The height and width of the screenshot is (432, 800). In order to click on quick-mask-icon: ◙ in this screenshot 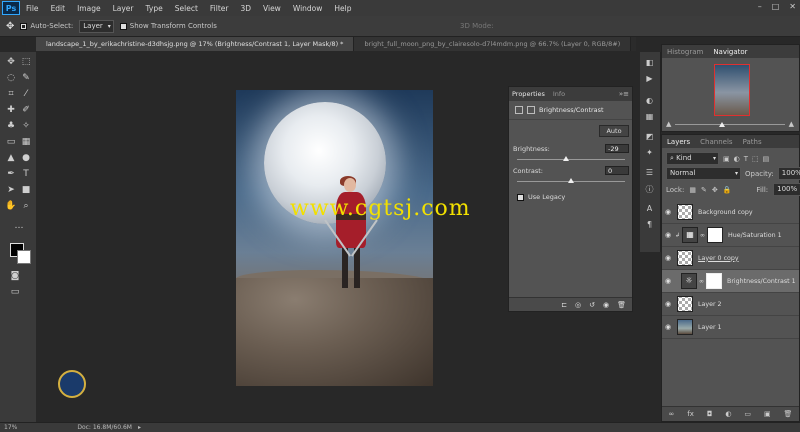, I will do `click(15, 276)`.